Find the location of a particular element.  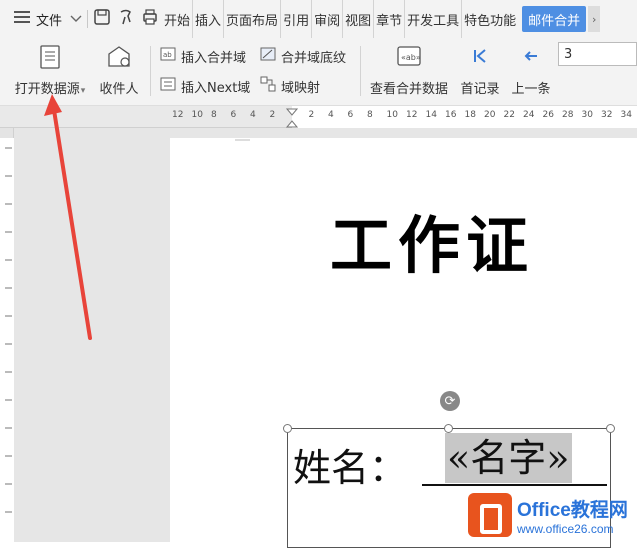

ruler-tick-label: 32 is located at coordinates (607, 115).